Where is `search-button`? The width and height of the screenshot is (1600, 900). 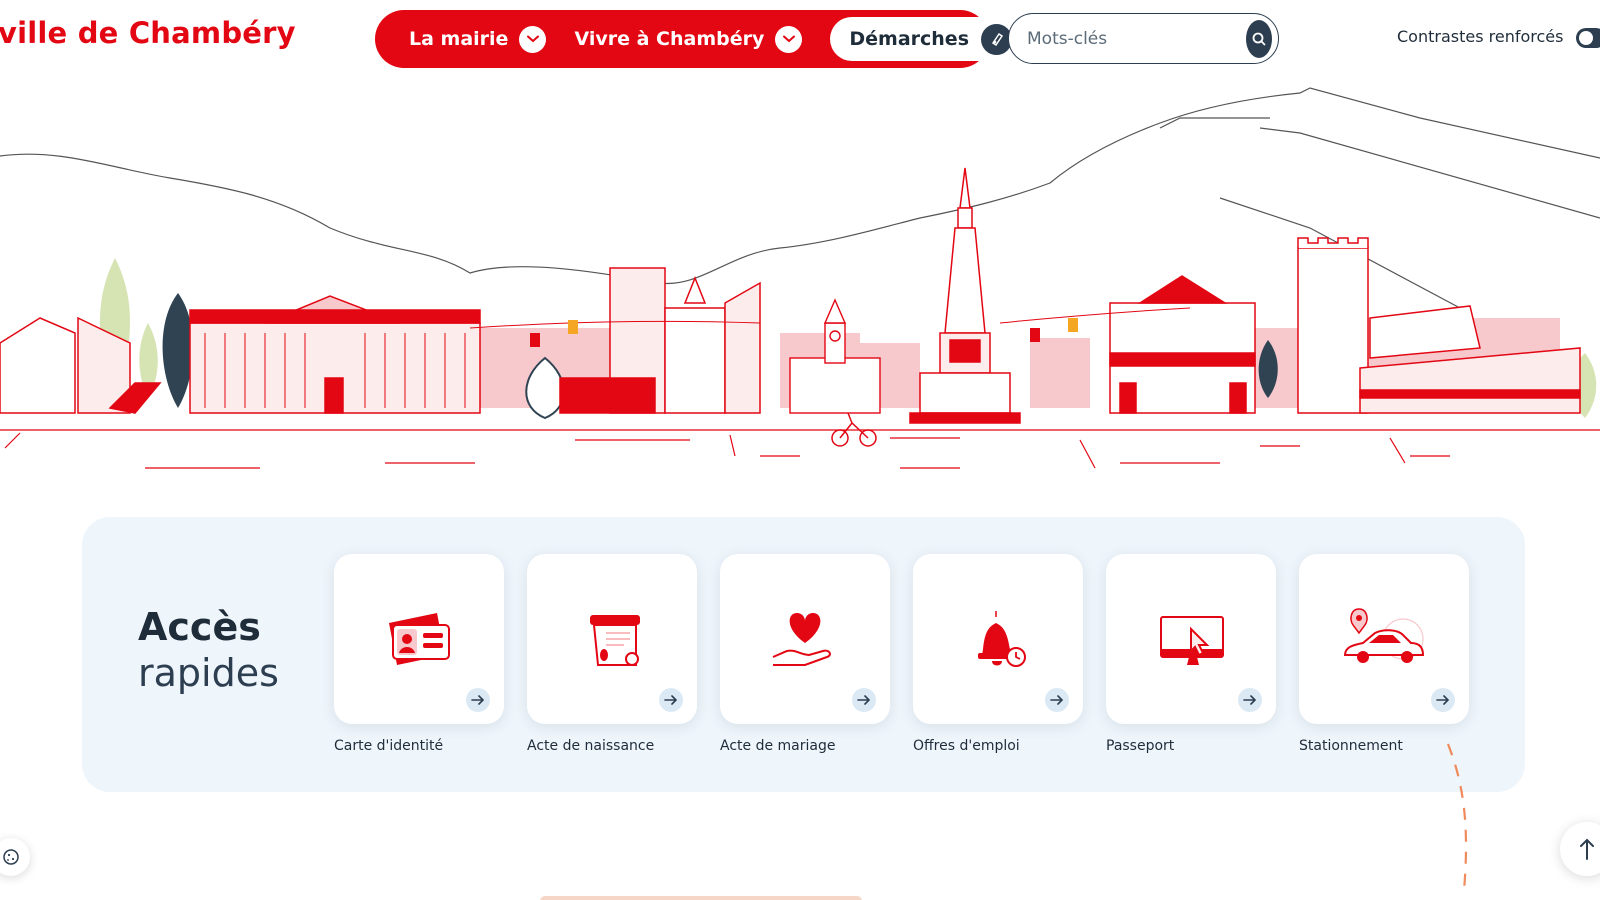
search-button is located at coordinates (1259, 38).